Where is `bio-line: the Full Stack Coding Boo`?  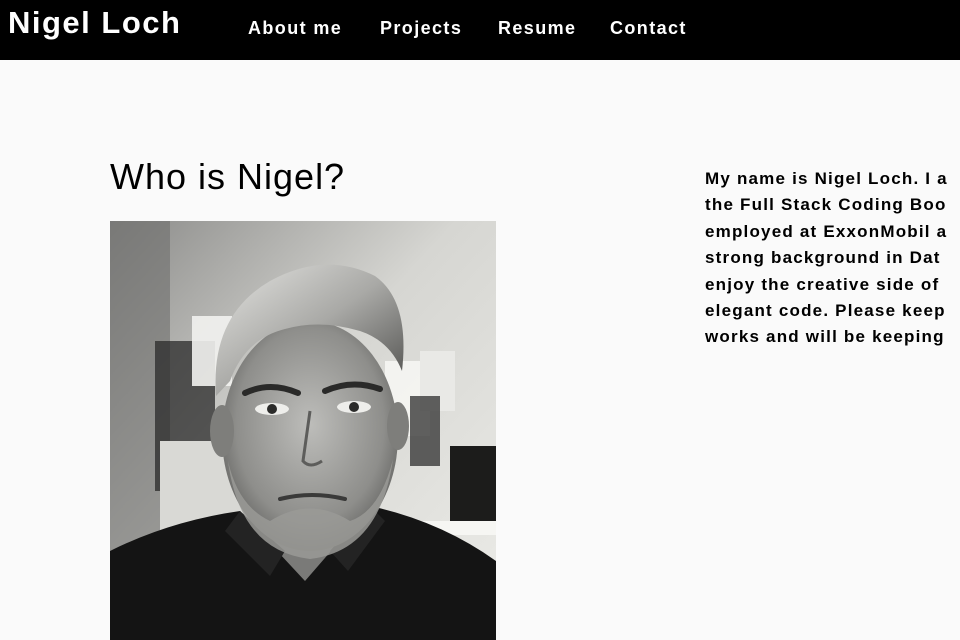
bio-line: the Full Stack Coding Boo is located at coordinates (826, 205).